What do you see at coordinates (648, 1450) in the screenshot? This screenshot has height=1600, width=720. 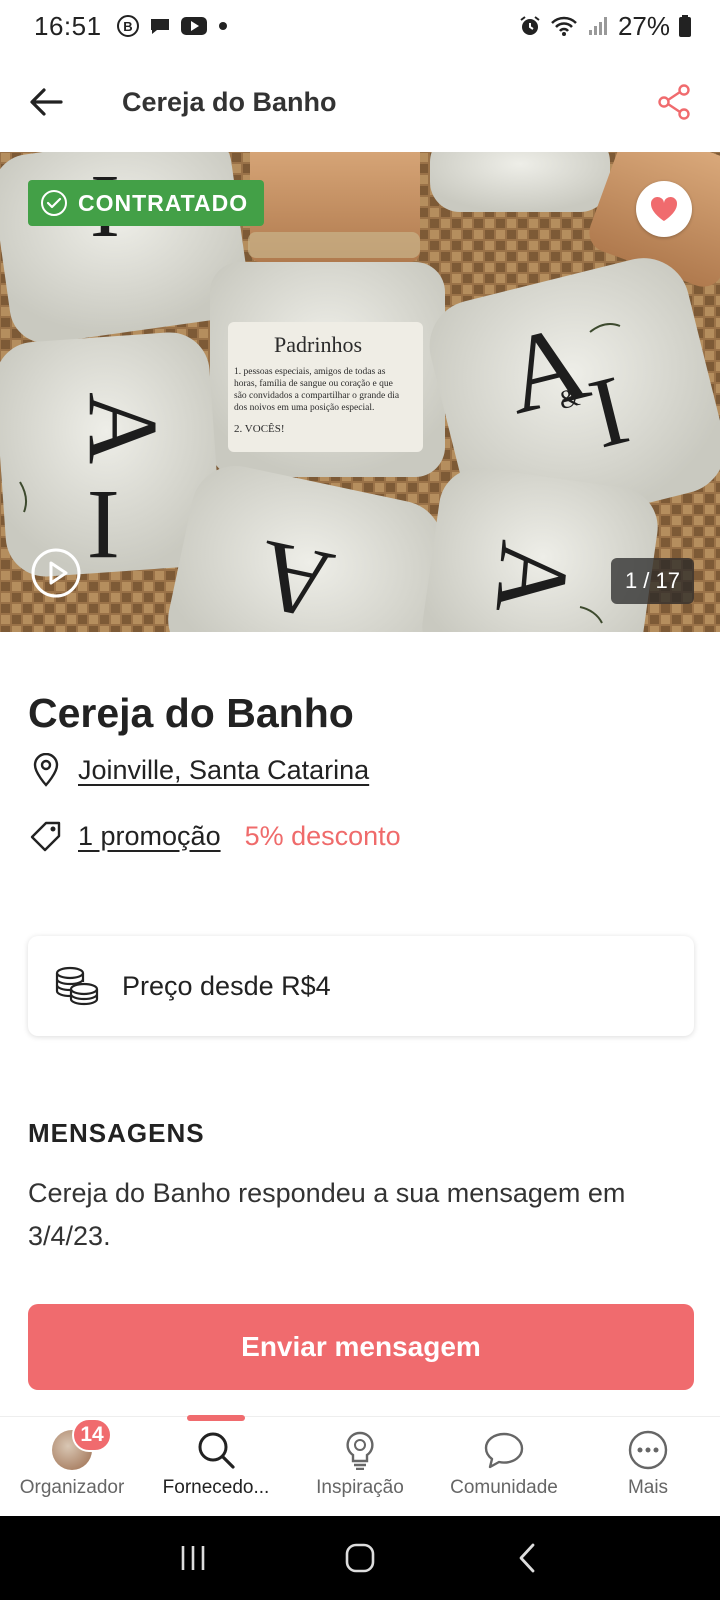 I see `more-dots-icon` at bounding box center [648, 1450].